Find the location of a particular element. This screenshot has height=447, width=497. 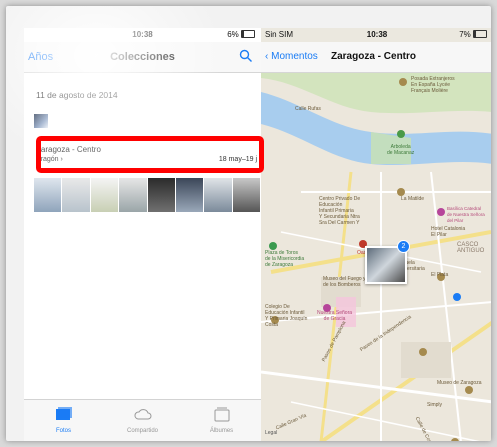

legal-link: Legal is located at coordinates (271, 433).